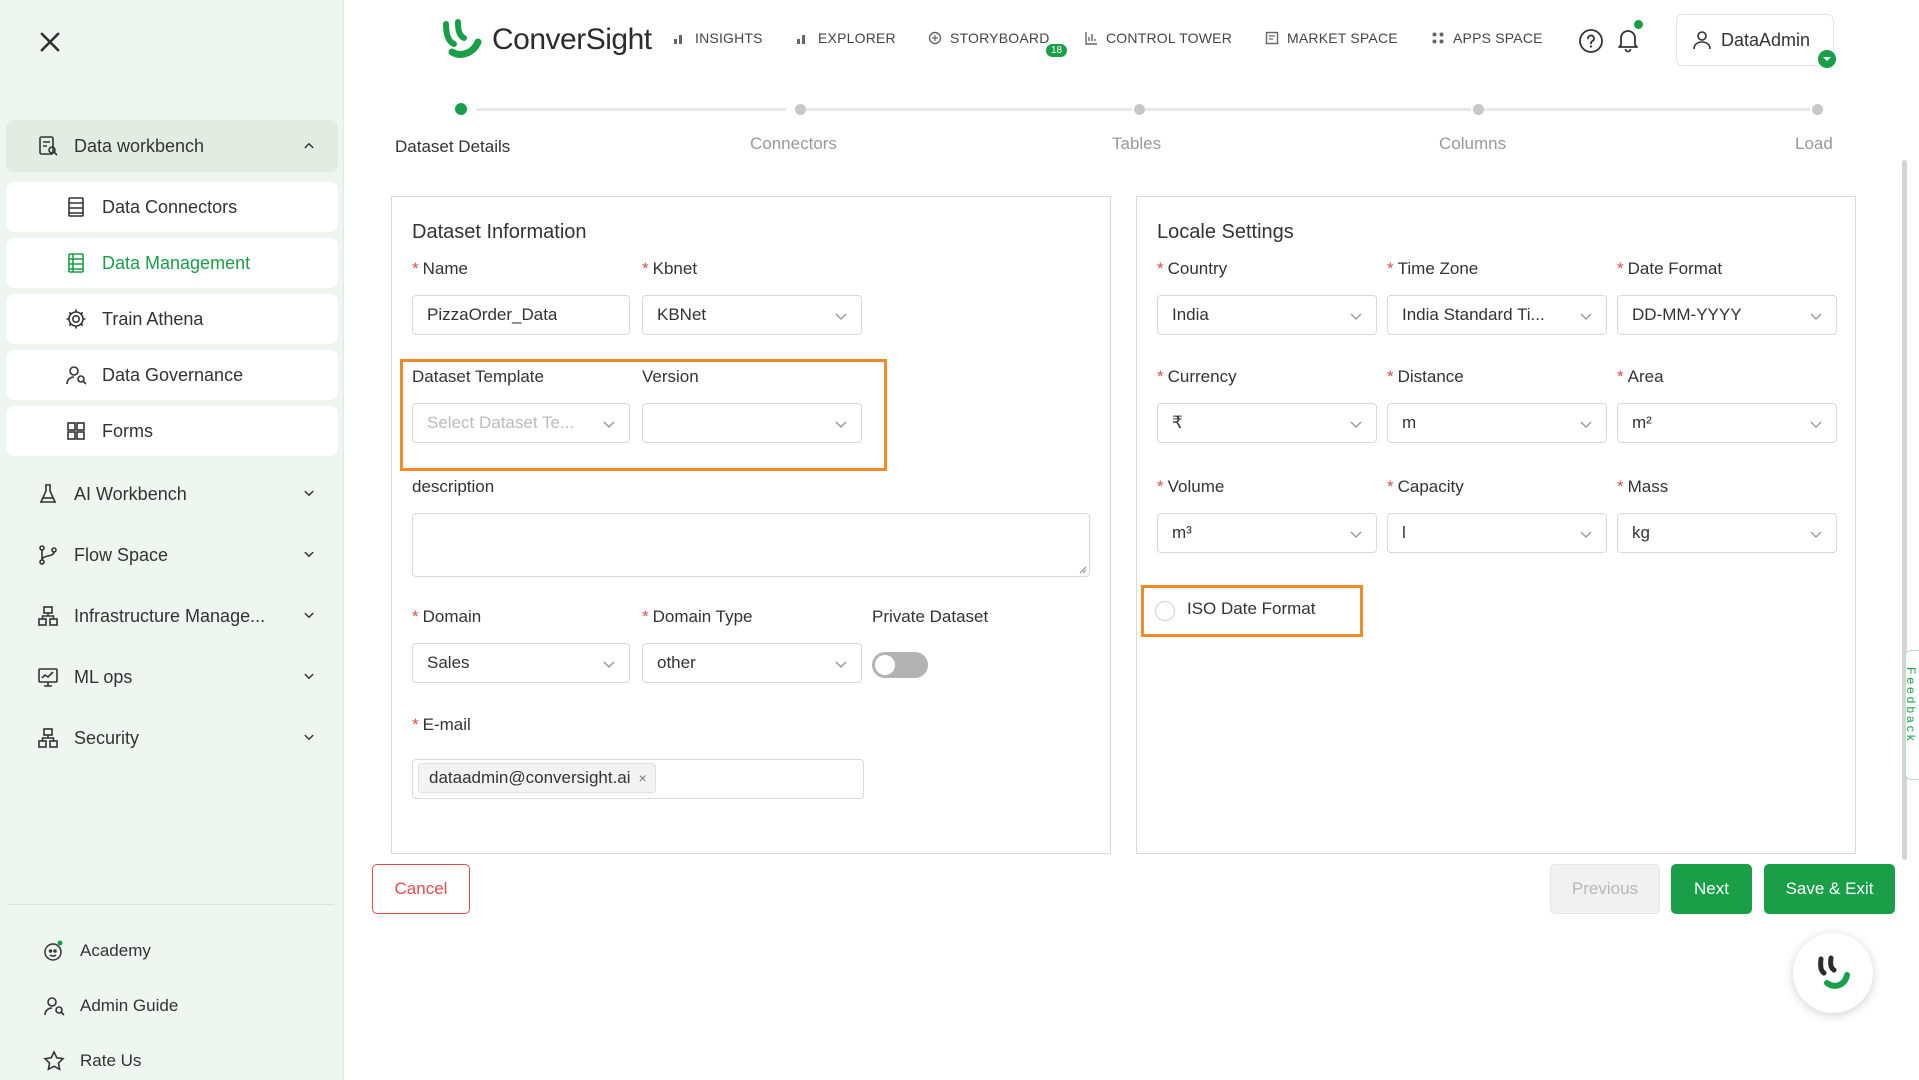 The image size is (1919, 1080). Describe the element at coordinates (110, 1006) in the screenshot. I see `sidebar-item-admin-guide: Admin Guide` at that location.